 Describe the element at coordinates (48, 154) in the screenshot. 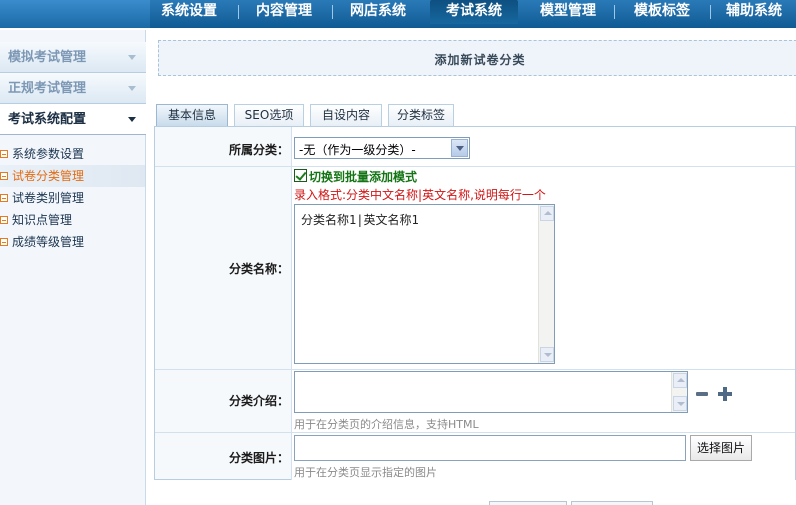

I see `sidebar-item-label: 系统参数设置` at that location.